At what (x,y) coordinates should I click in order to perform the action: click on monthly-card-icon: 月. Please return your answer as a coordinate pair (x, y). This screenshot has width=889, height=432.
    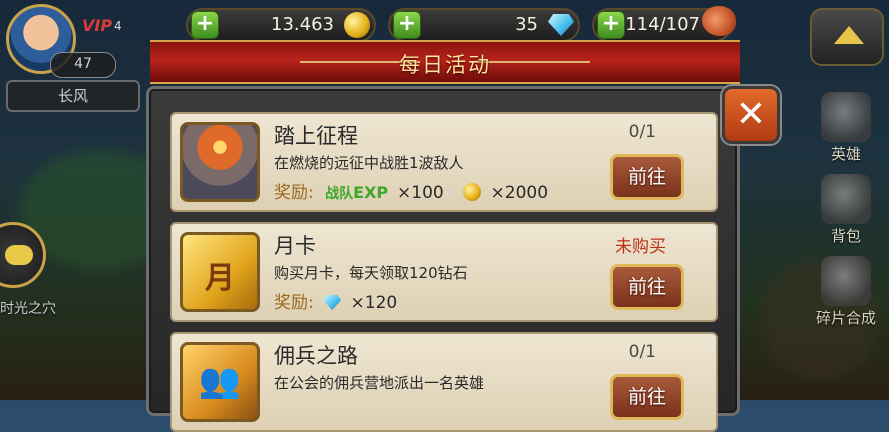
    Looking at the image, I should click on (220, 272).